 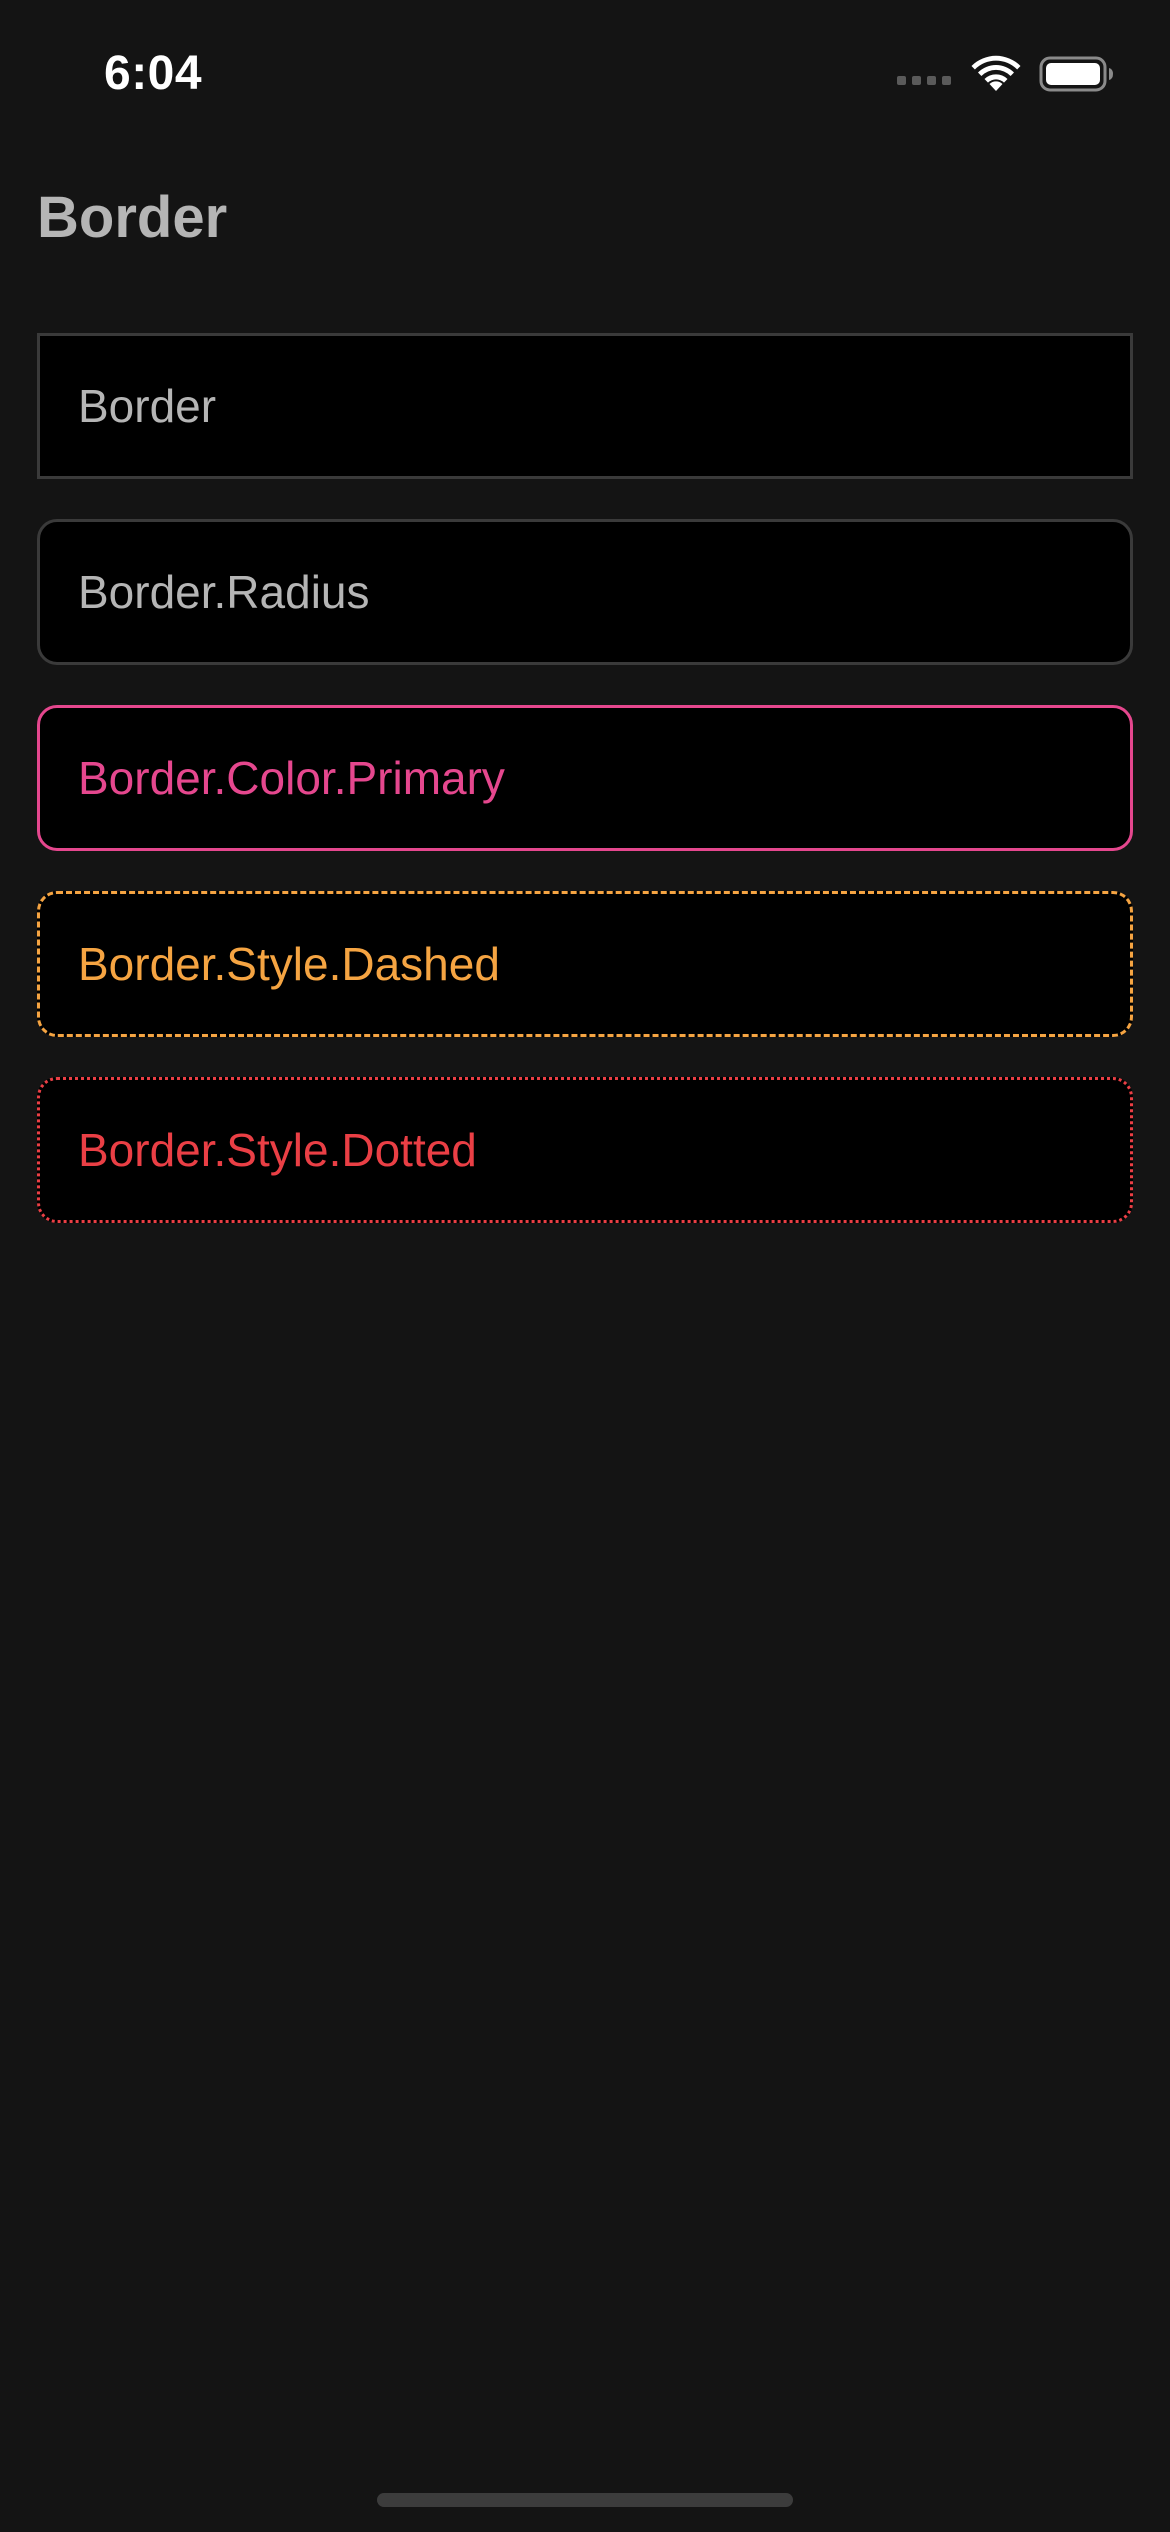 What do you see at coordinates (132, 217) in the screenshot?
I see `page-title: Border` at bounding box center [132, 217].